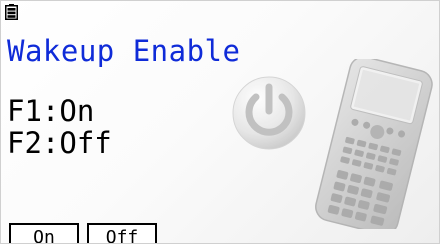 This screenshot has height=244, width=440. Describe the element at coordinates (59, 143) in the screenshot. I see `option-f2-off: F2:Off` at that location.